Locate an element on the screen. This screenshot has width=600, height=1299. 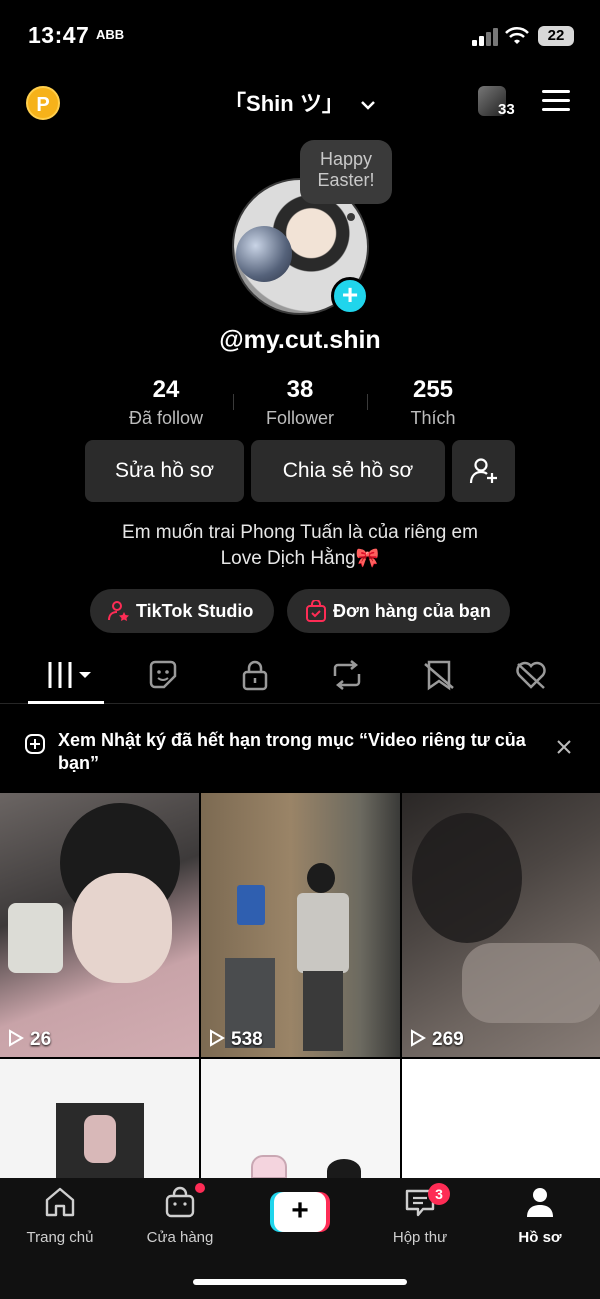
tab-private is located at coordinates (258, 675).